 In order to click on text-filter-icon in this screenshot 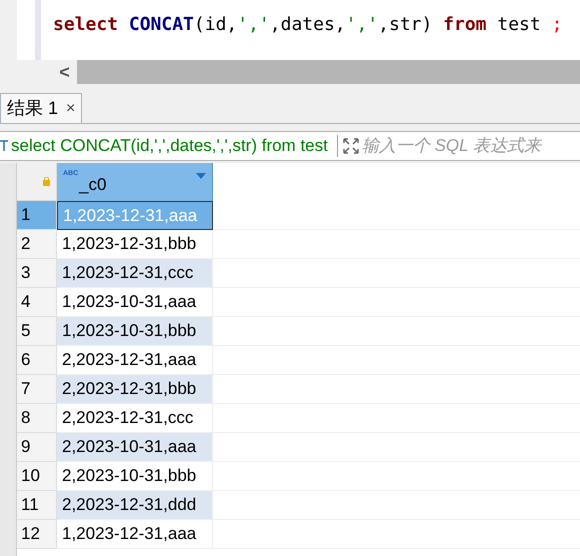, I will do `click(4, 146)`.